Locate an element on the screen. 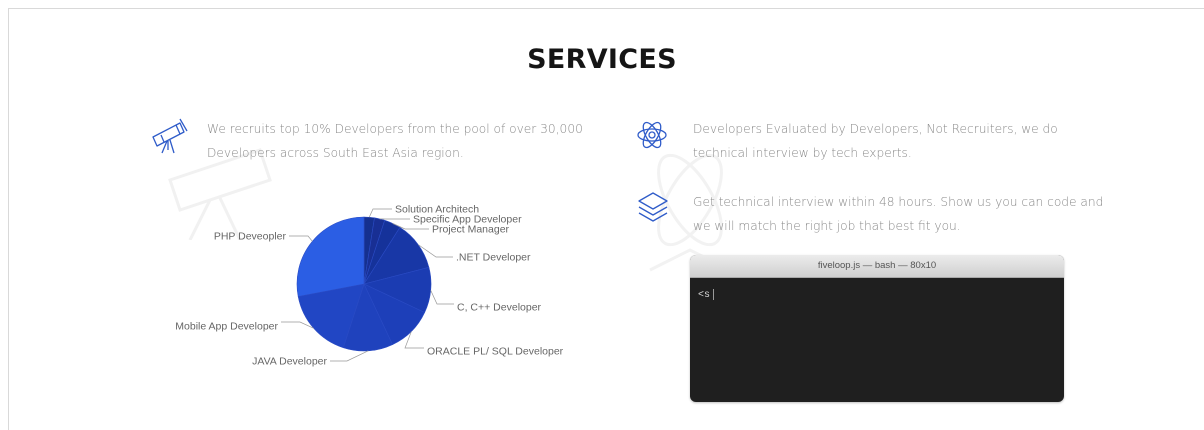 Image resolution: width=1204 pixels, height=430 pixels. feature-line: technical interview by tech experts. is located at coordinates (802, 153).